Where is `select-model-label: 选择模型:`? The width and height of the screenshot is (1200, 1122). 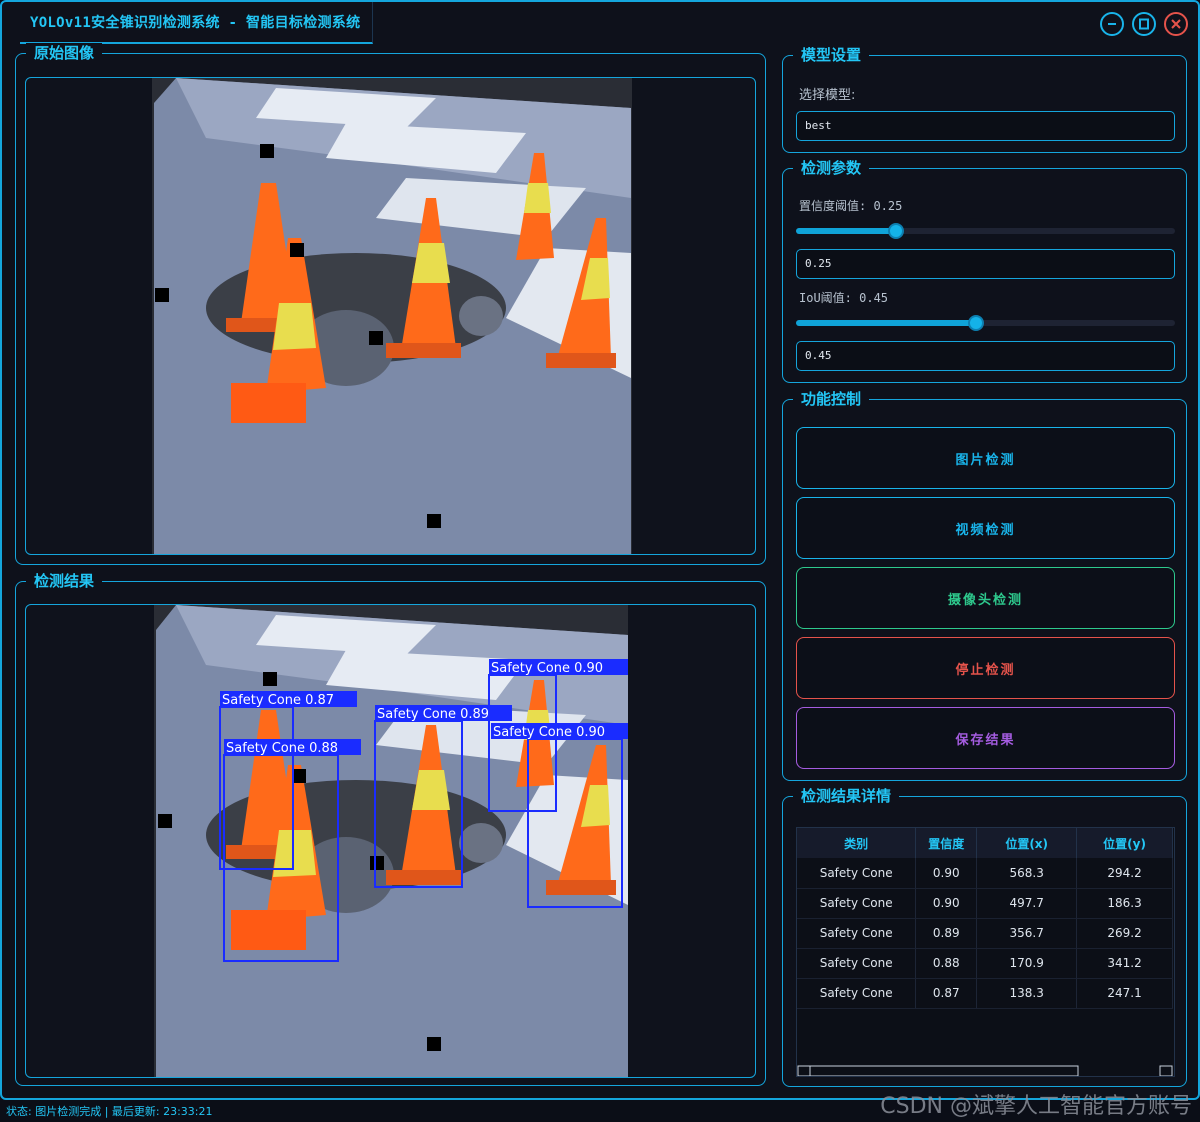 select-model-label: 选择模型: is located at coordinates (827, 95).